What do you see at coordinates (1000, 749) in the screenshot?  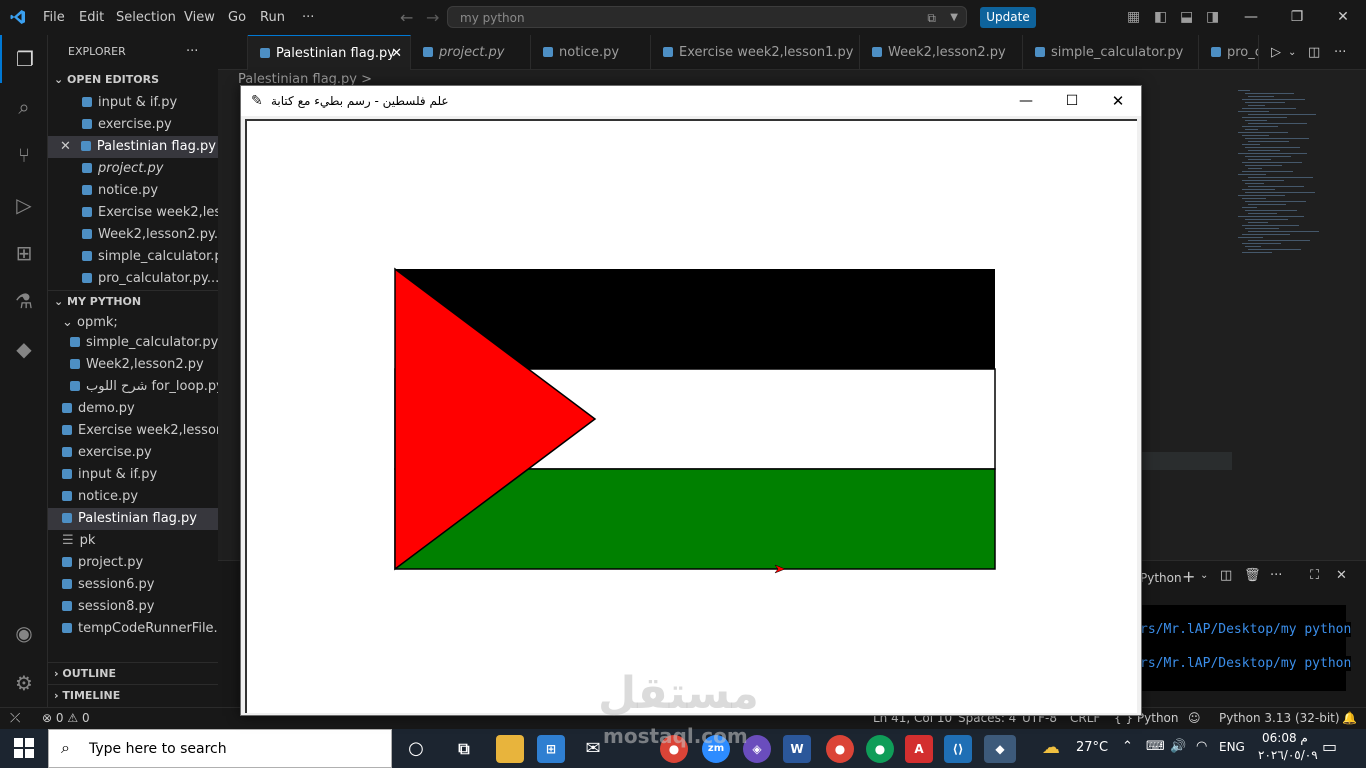 I see `python-taskbar-icon: ◆` at bounding box center [1000, 749].